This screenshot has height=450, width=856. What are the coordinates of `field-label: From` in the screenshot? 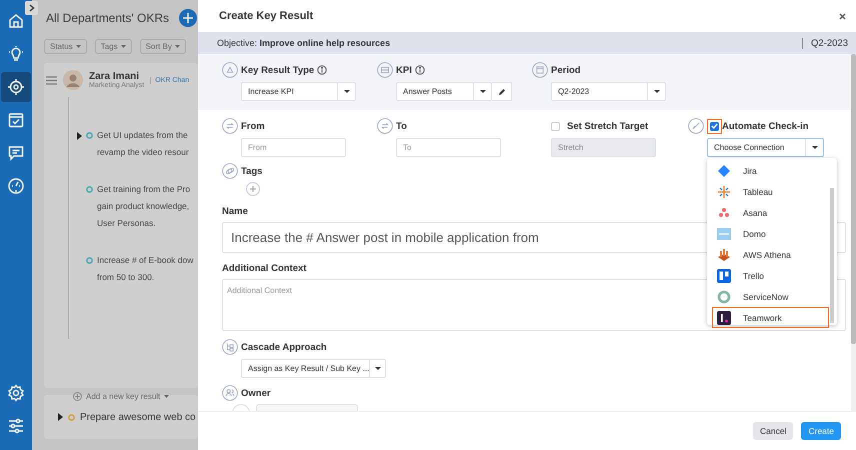 It's located at (253, 126).